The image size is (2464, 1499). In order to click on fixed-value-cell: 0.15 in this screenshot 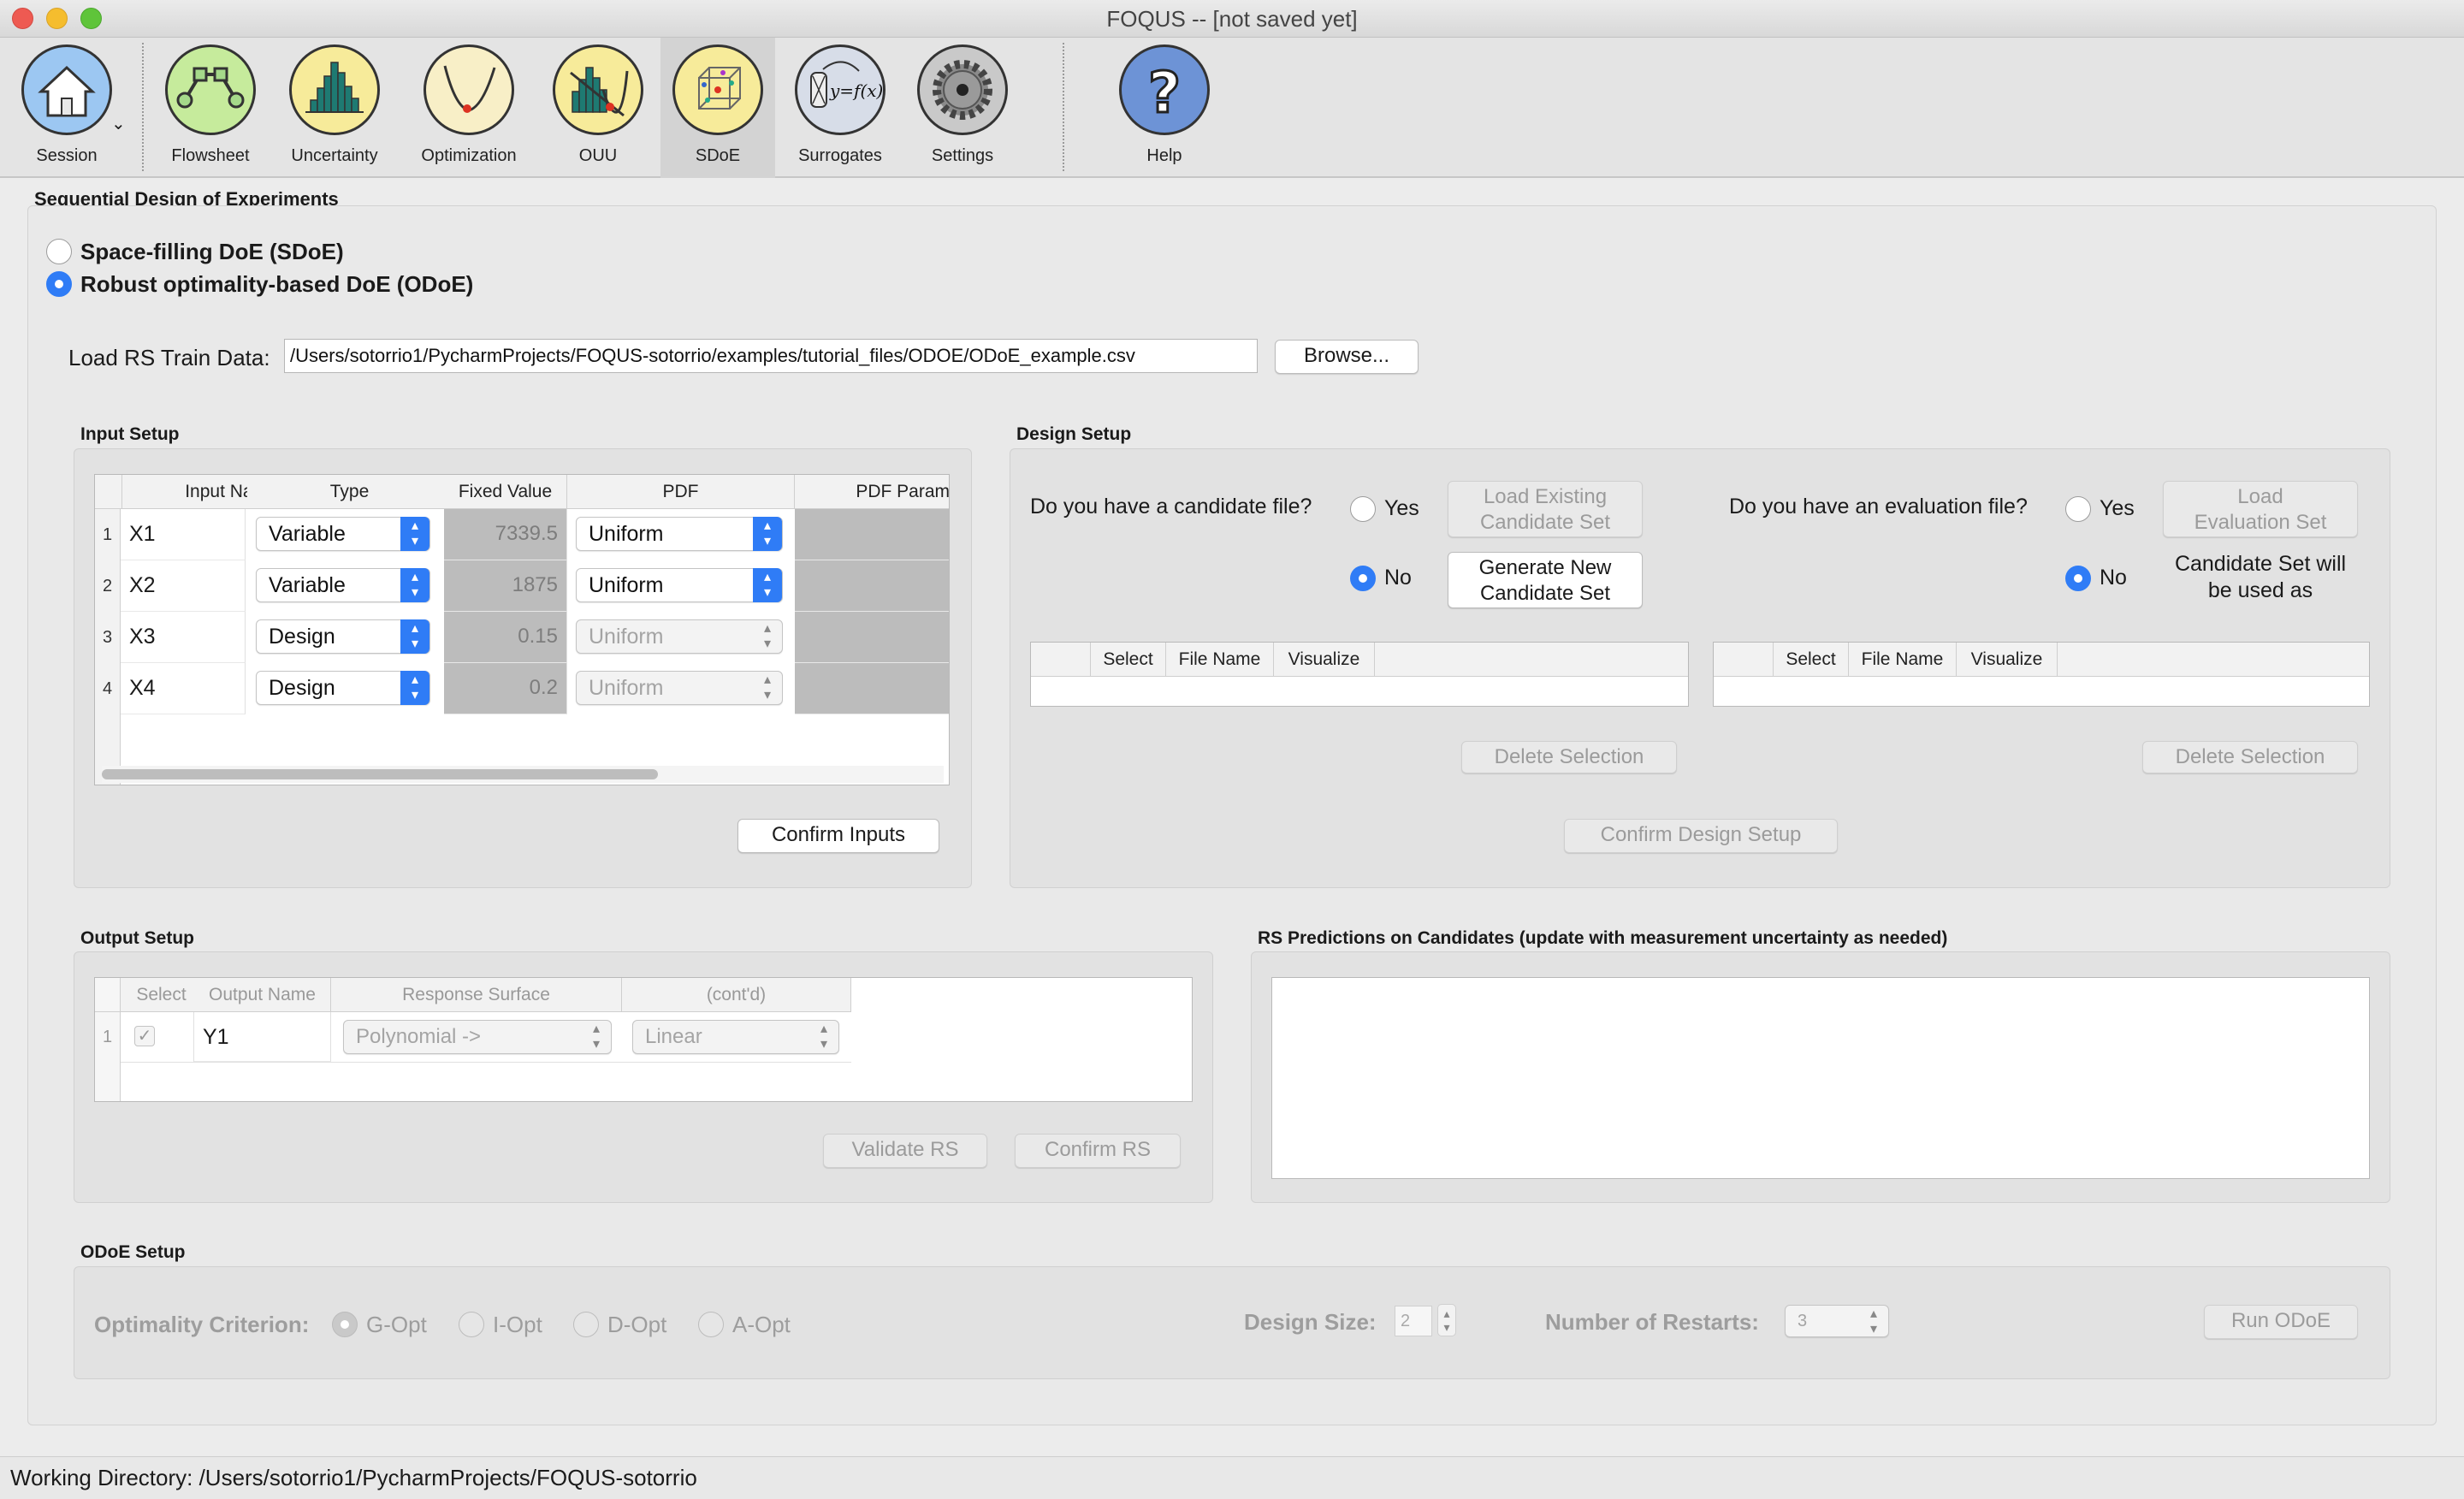, I will do `click(505, 637)`.